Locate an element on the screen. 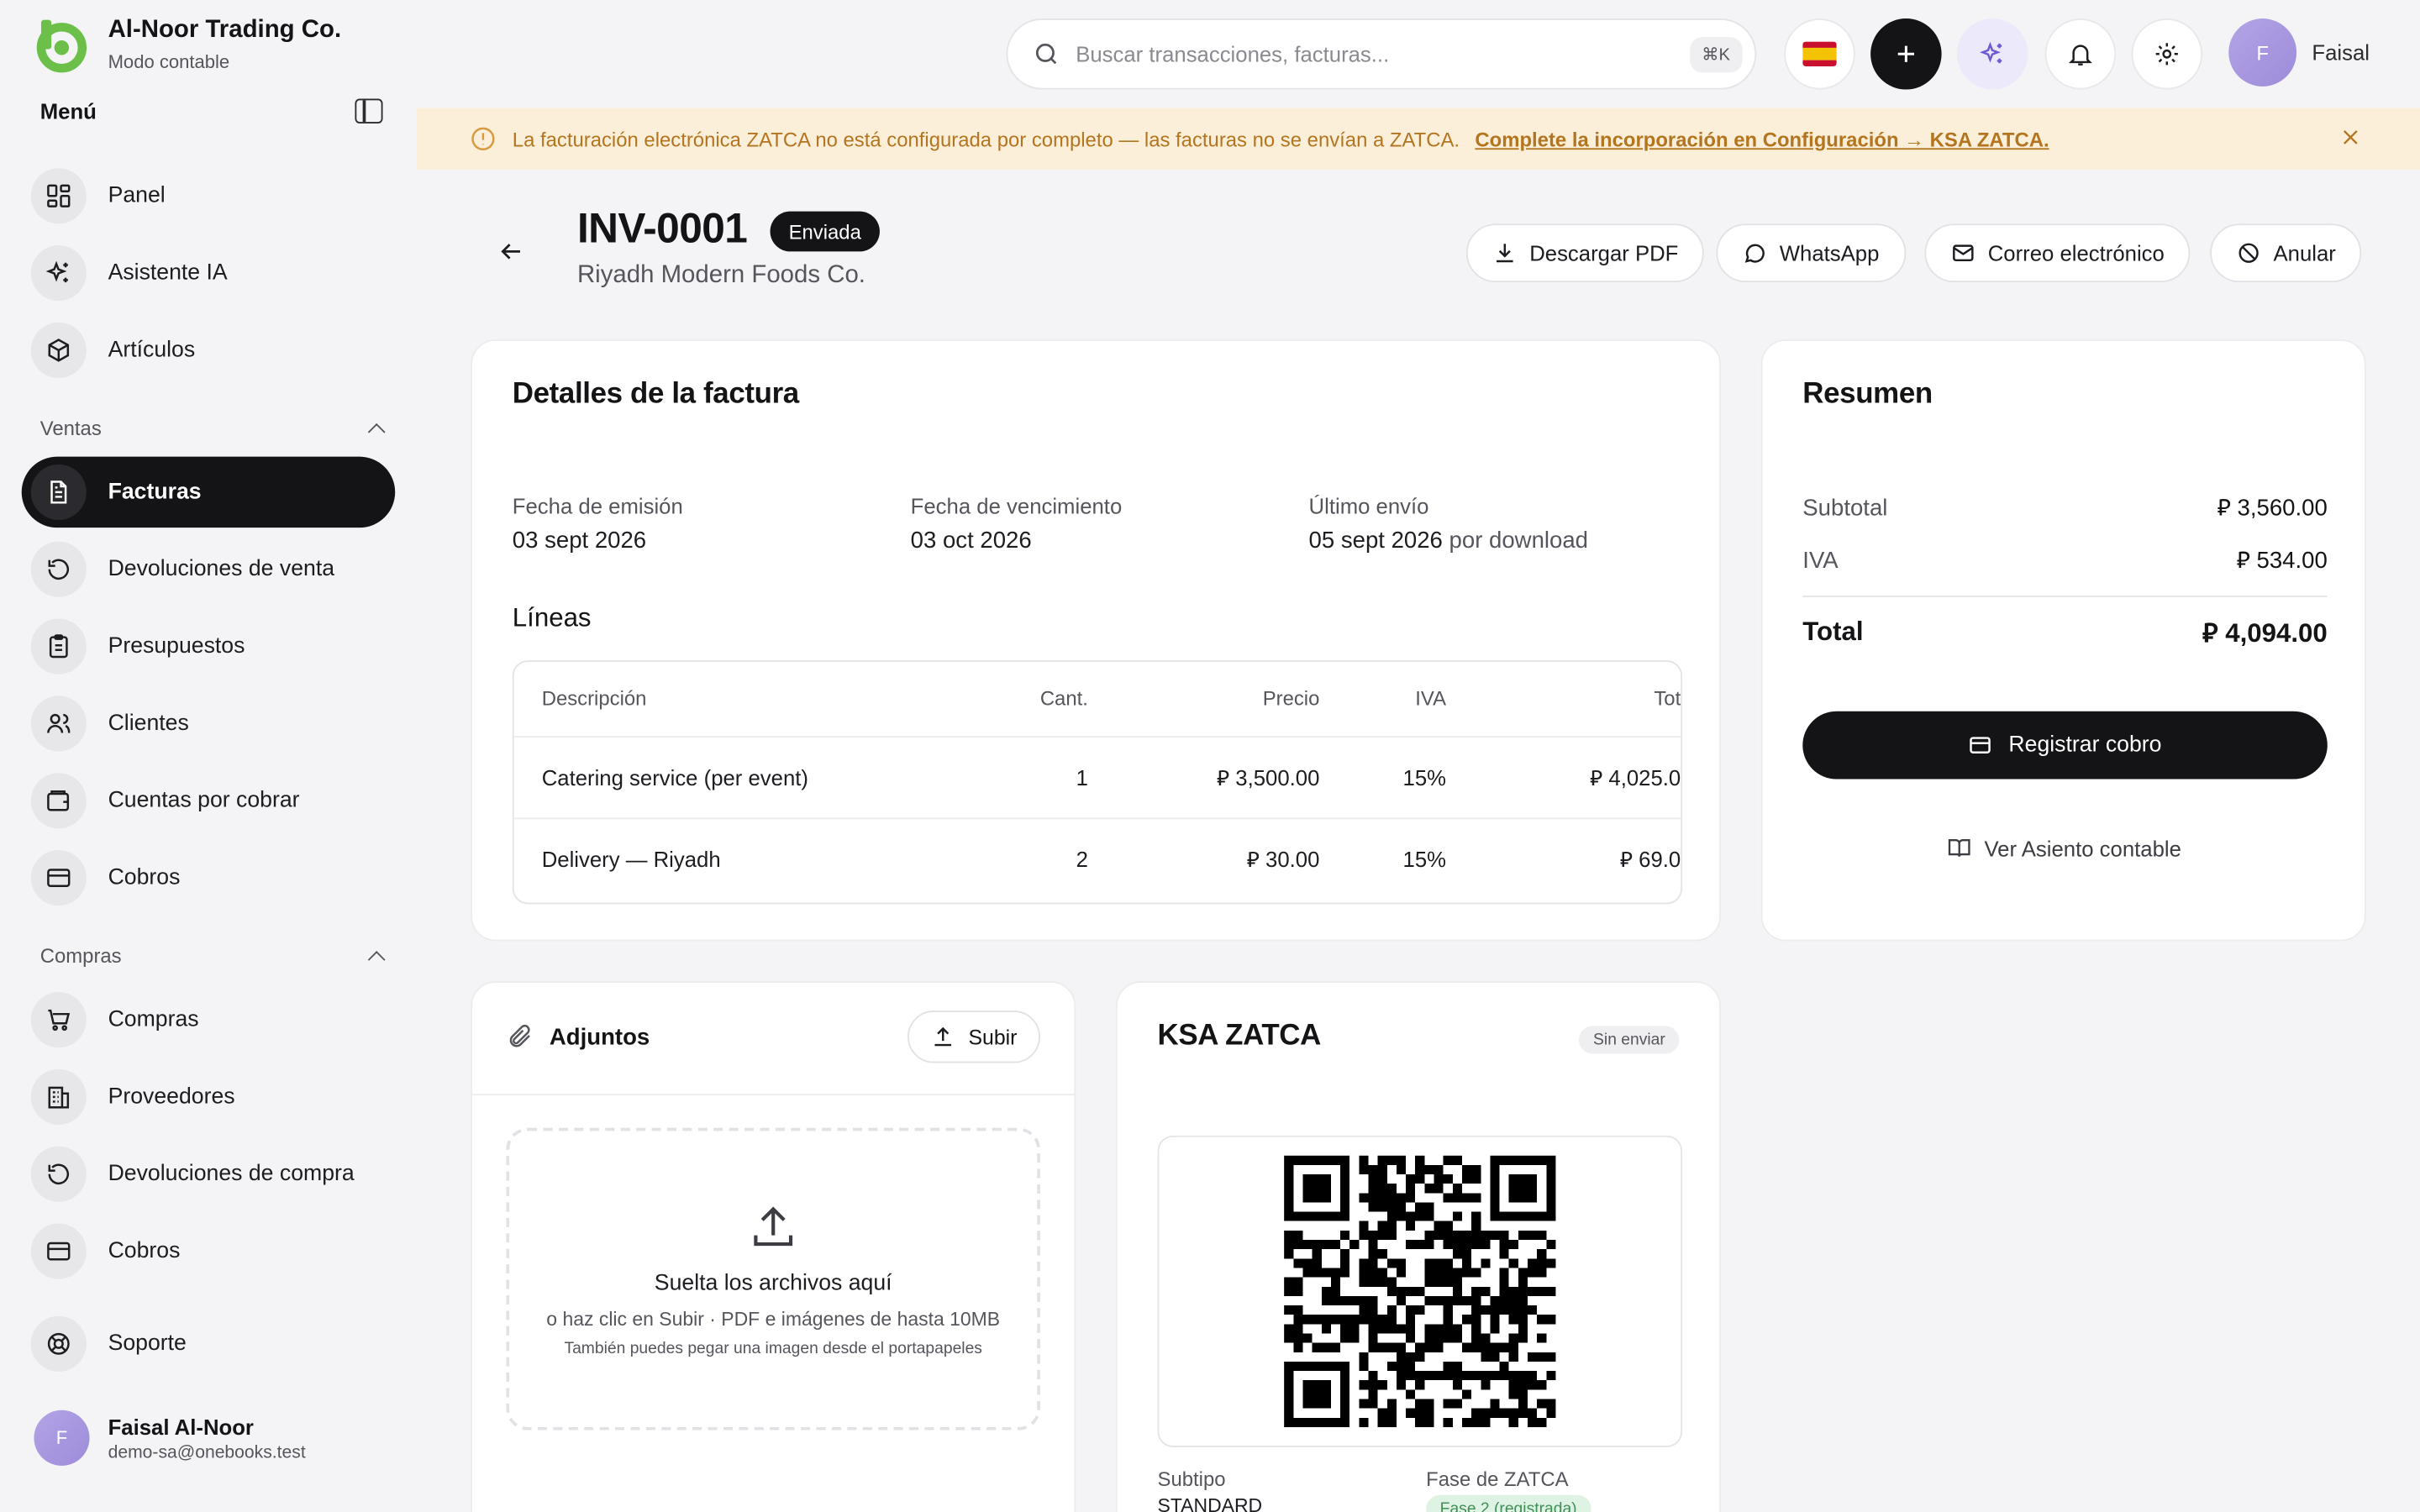 The height and width of the screenshot is (1512, 2420). wallet-icon is located at coordinates (58, 801).